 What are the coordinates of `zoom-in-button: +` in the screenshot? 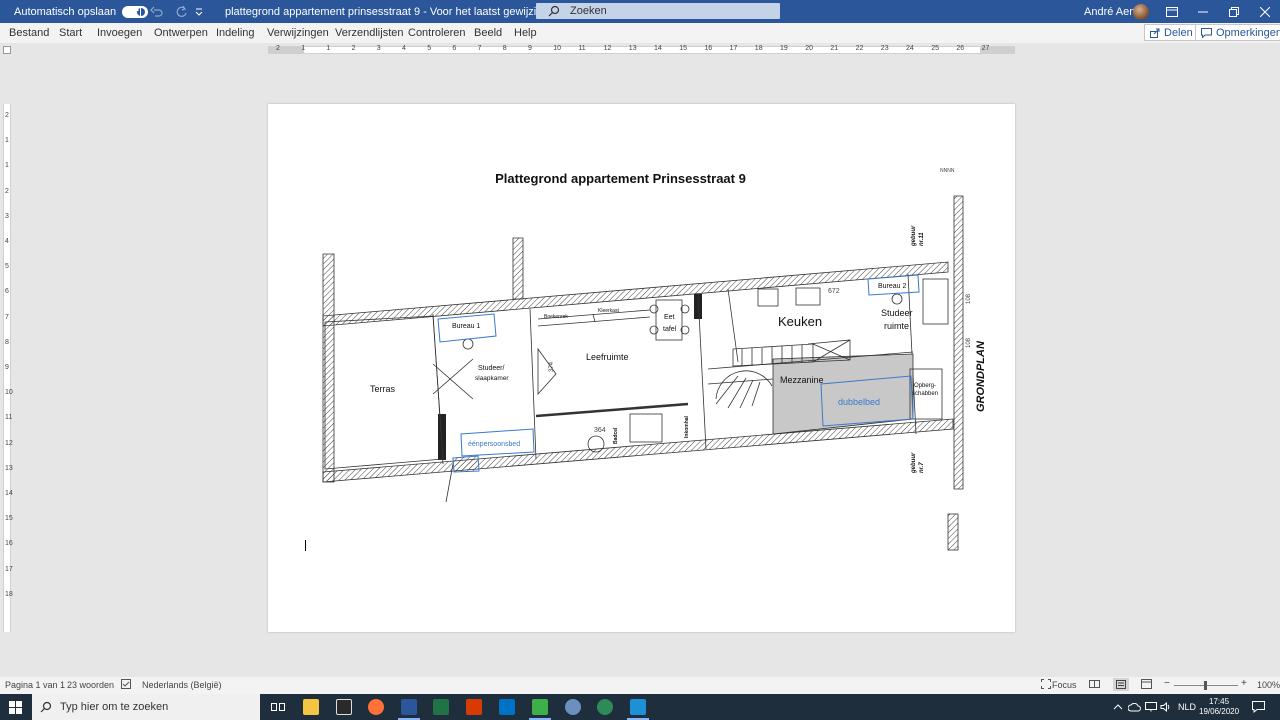 It's located at (1244, 683).